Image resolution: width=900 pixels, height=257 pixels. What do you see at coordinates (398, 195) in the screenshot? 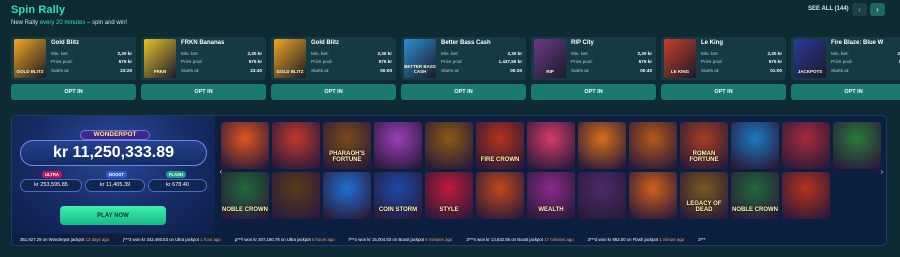
I see `game-tile: COIN STORM` at bounding box center [398, 195].